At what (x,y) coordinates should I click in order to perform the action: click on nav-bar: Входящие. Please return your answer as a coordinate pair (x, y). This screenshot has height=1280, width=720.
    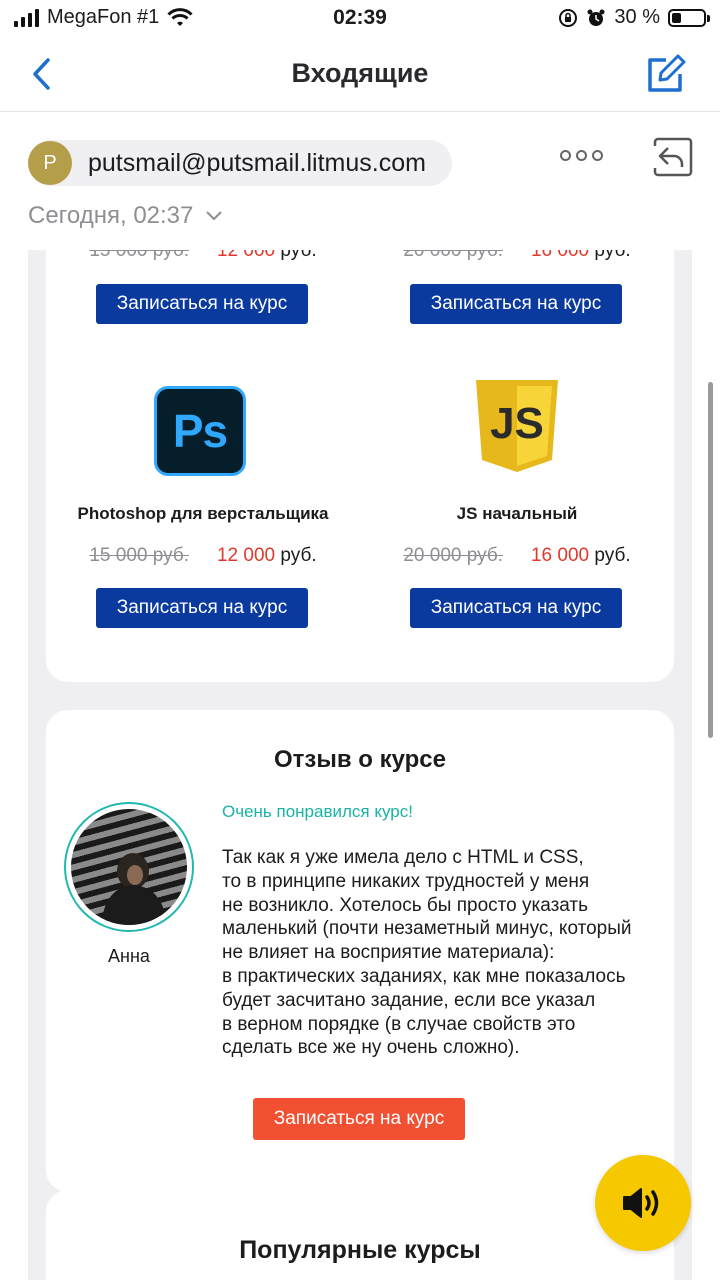
    Looking at the image, I should click on (360, 75).